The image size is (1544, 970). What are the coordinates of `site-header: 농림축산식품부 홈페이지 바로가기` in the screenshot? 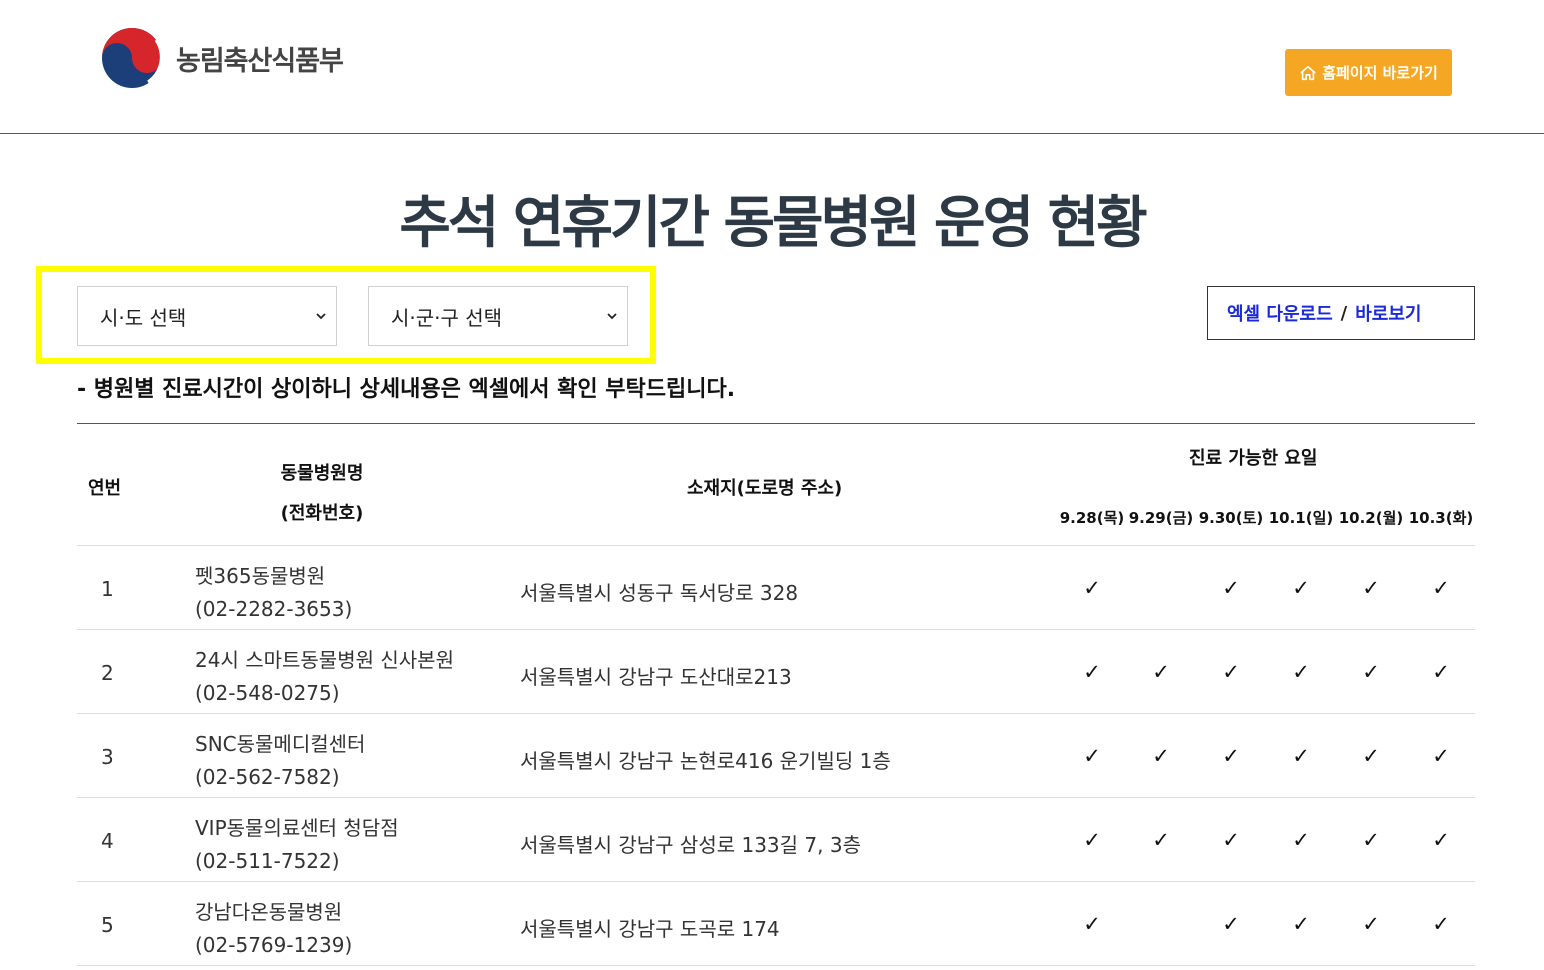 It's located at (772, 67).